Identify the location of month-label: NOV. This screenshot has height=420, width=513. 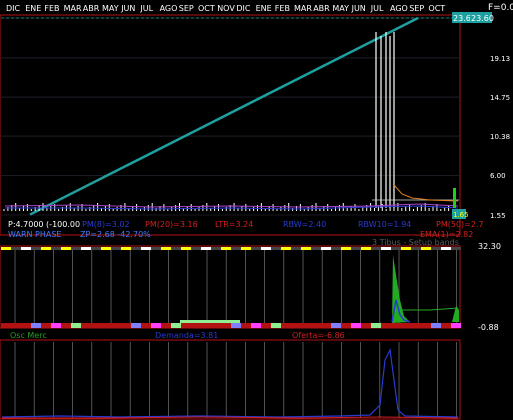
(226, 8).